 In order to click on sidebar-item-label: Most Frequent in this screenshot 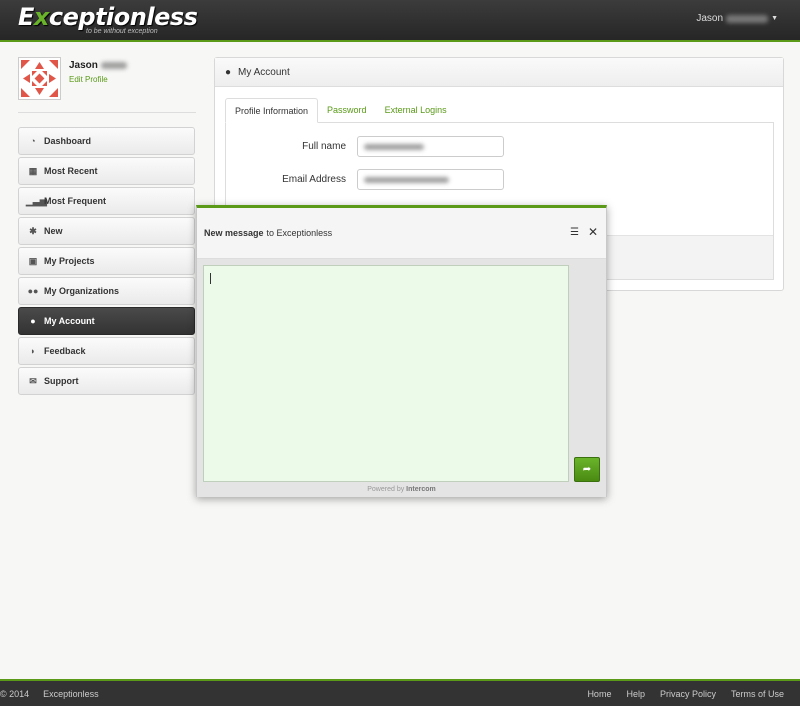, I will do `click(75, 201)`.